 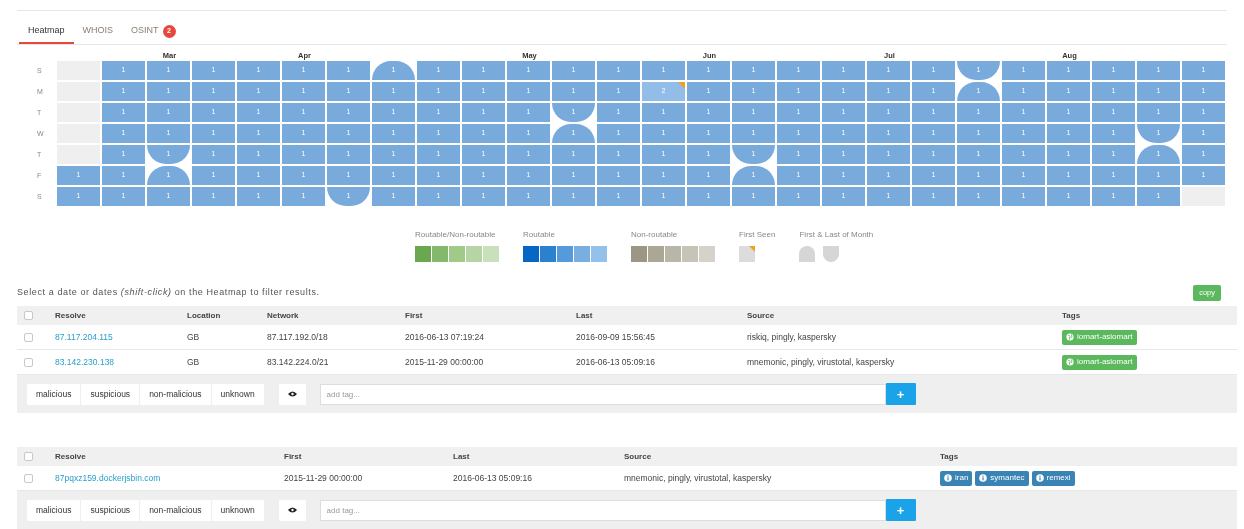 I want to click on tab: Heatmap, so click(x=46, y=32).